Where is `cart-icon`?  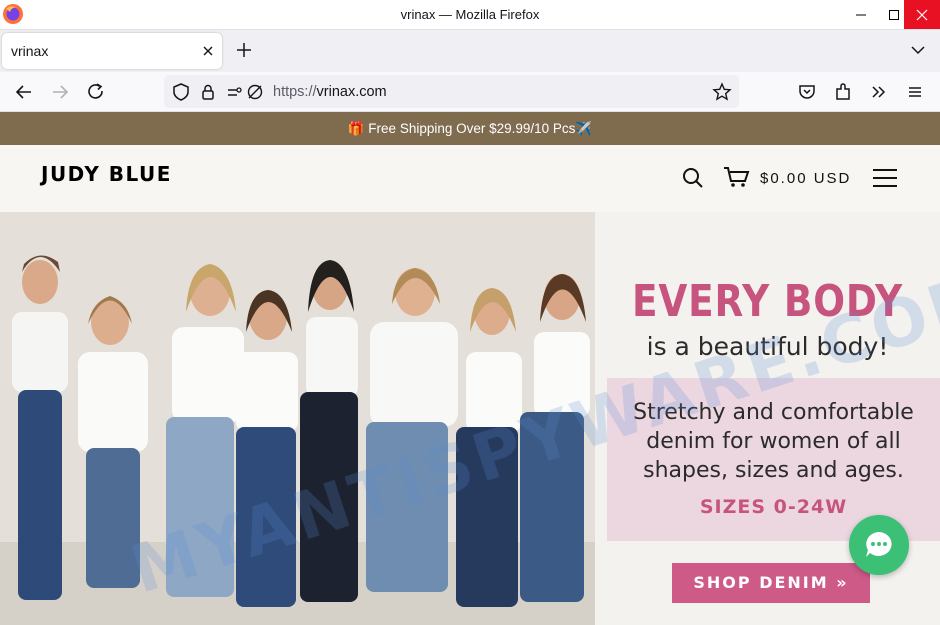 cart-icon is located at coordinates (737, 177).